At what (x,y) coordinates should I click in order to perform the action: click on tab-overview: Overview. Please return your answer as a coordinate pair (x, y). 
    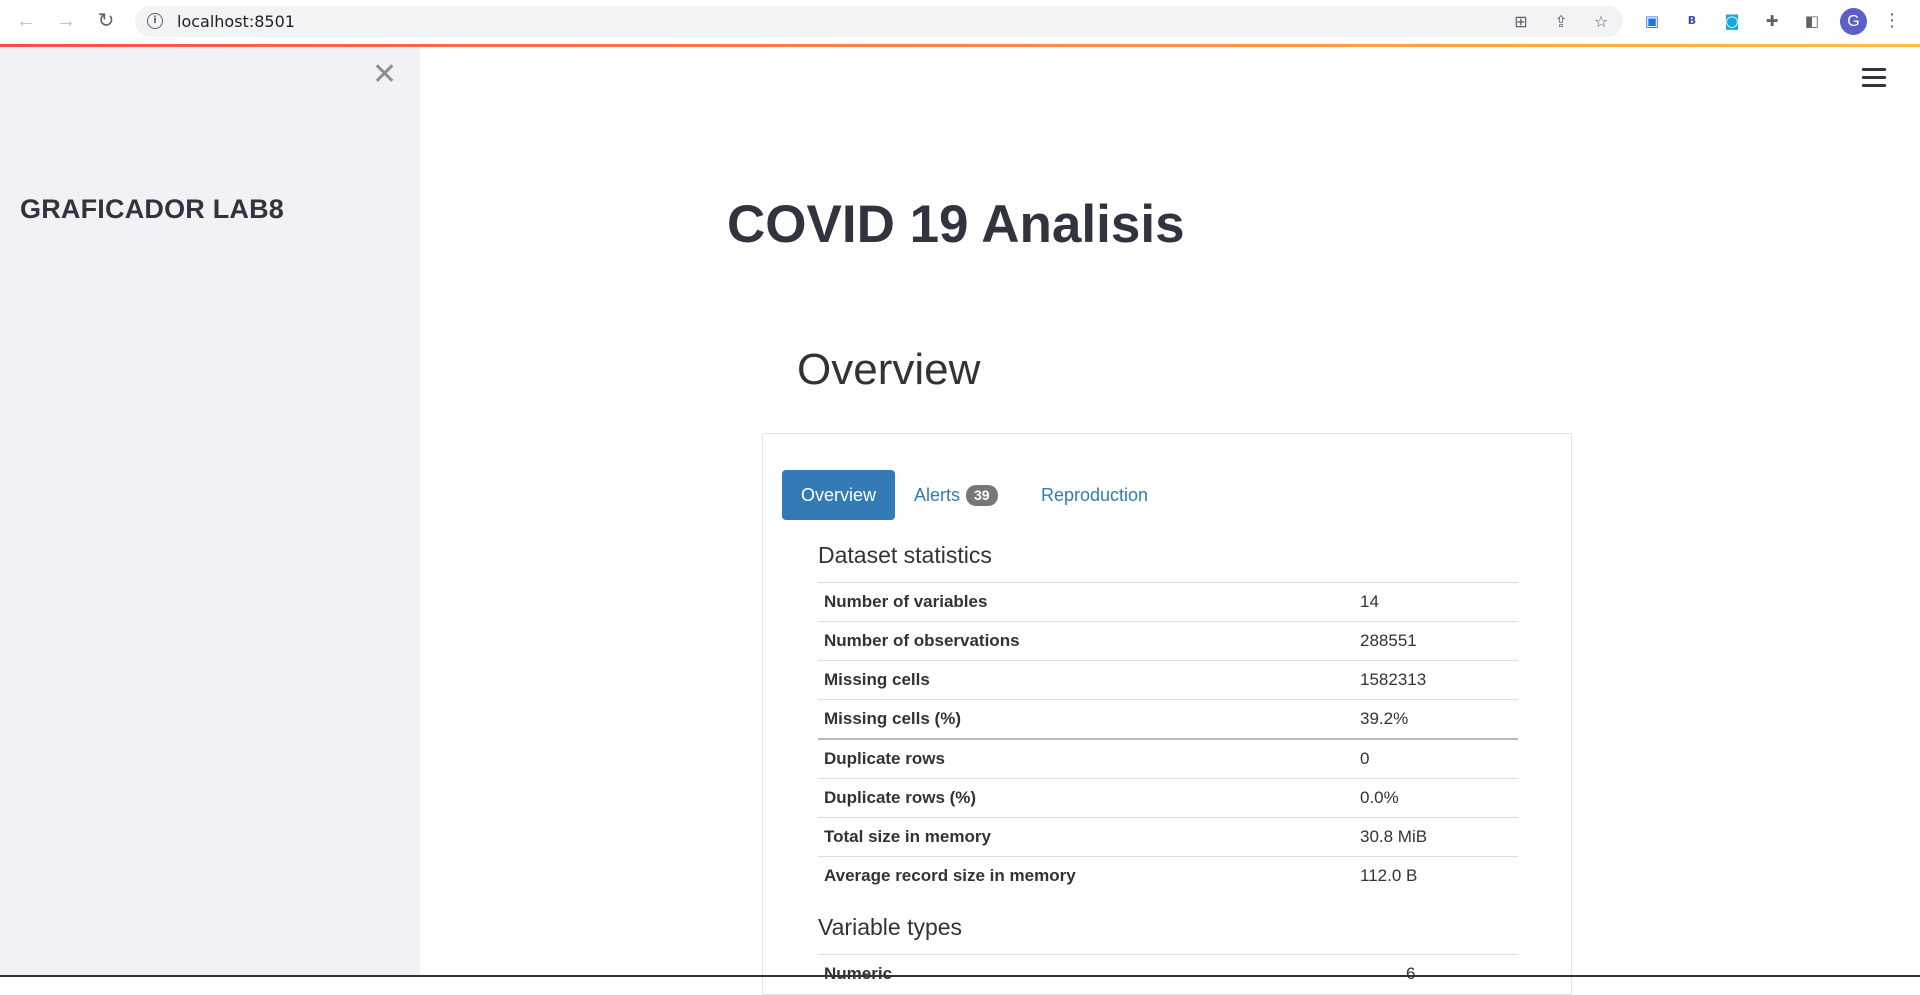
    Looking at the image, I should click on (839, 495).